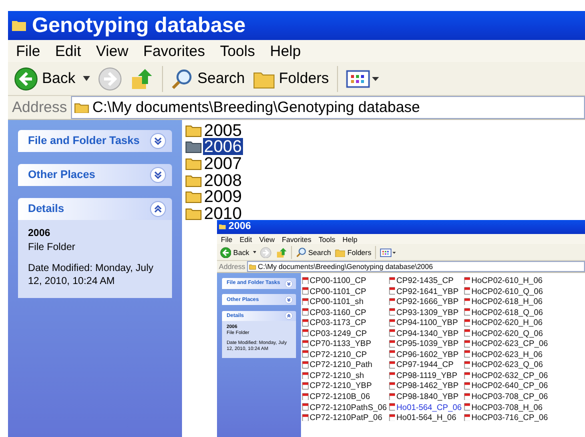  I want to click on file-name: CP96-1602_YBP, so click(427, 354).